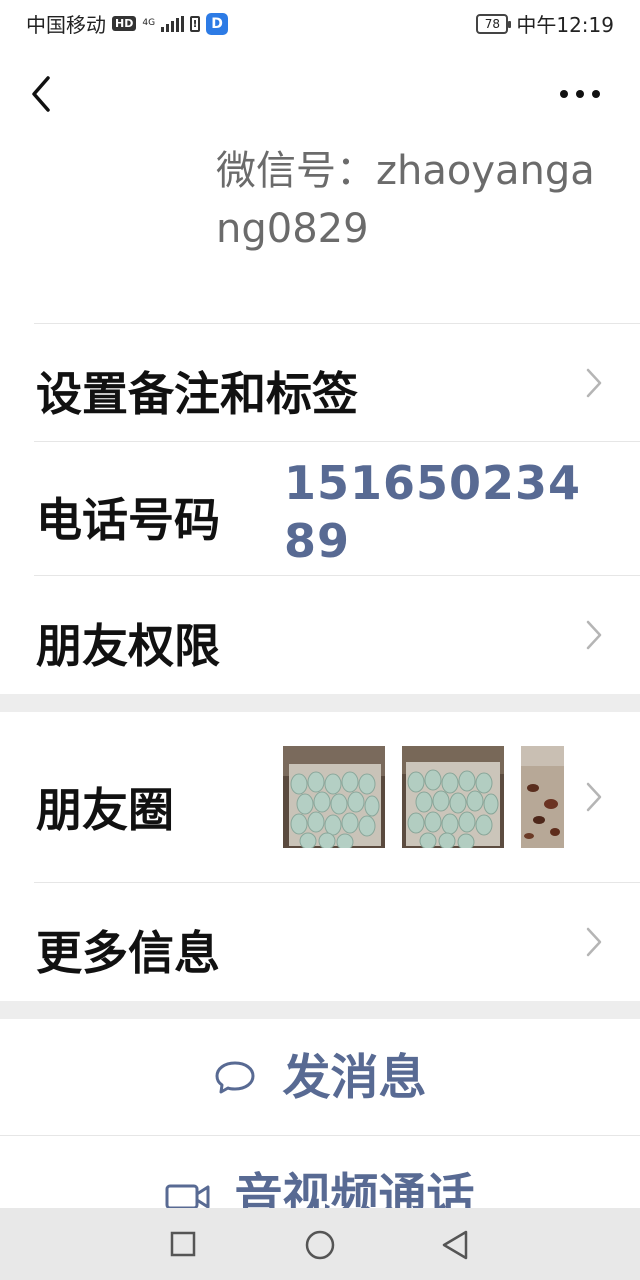 Image resolution: width=640 pixels, height=1280 pixels. I want to click on phone-number-link: 15165023489, so click(439, 512).